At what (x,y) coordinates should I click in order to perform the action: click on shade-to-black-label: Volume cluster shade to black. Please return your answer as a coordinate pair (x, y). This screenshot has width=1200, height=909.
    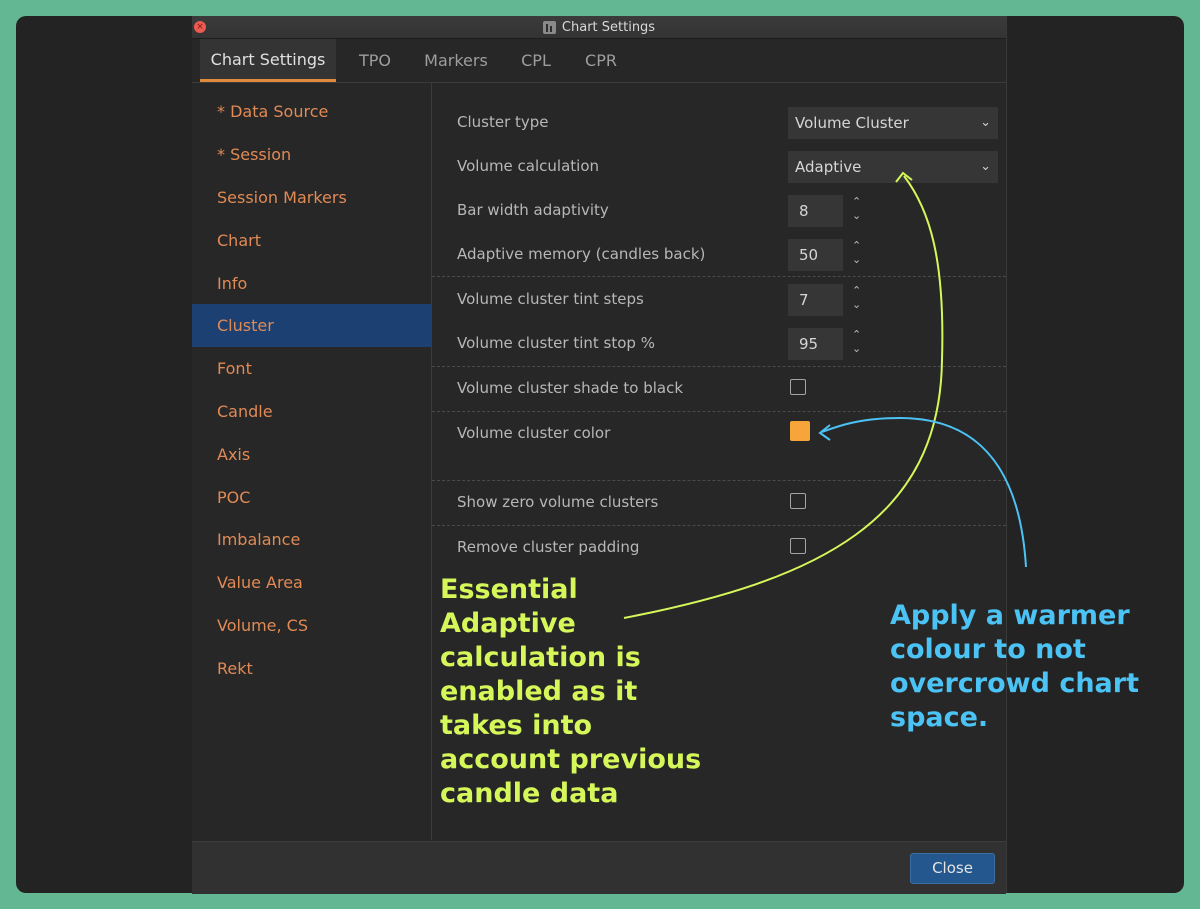
    Looking at the image, I should click on (570, 388).